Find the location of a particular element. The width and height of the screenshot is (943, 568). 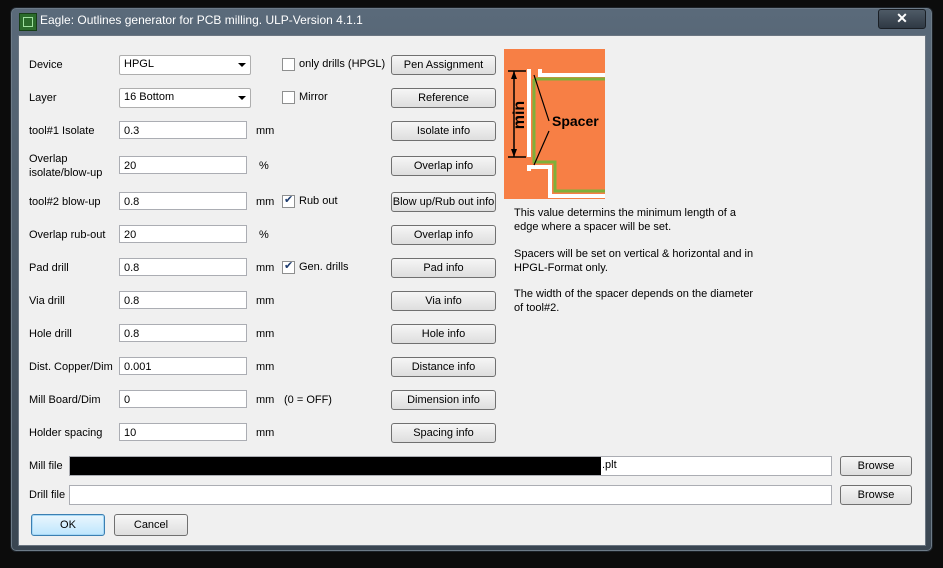

mirror-label: Mirror is located at coordinates (313, 97).